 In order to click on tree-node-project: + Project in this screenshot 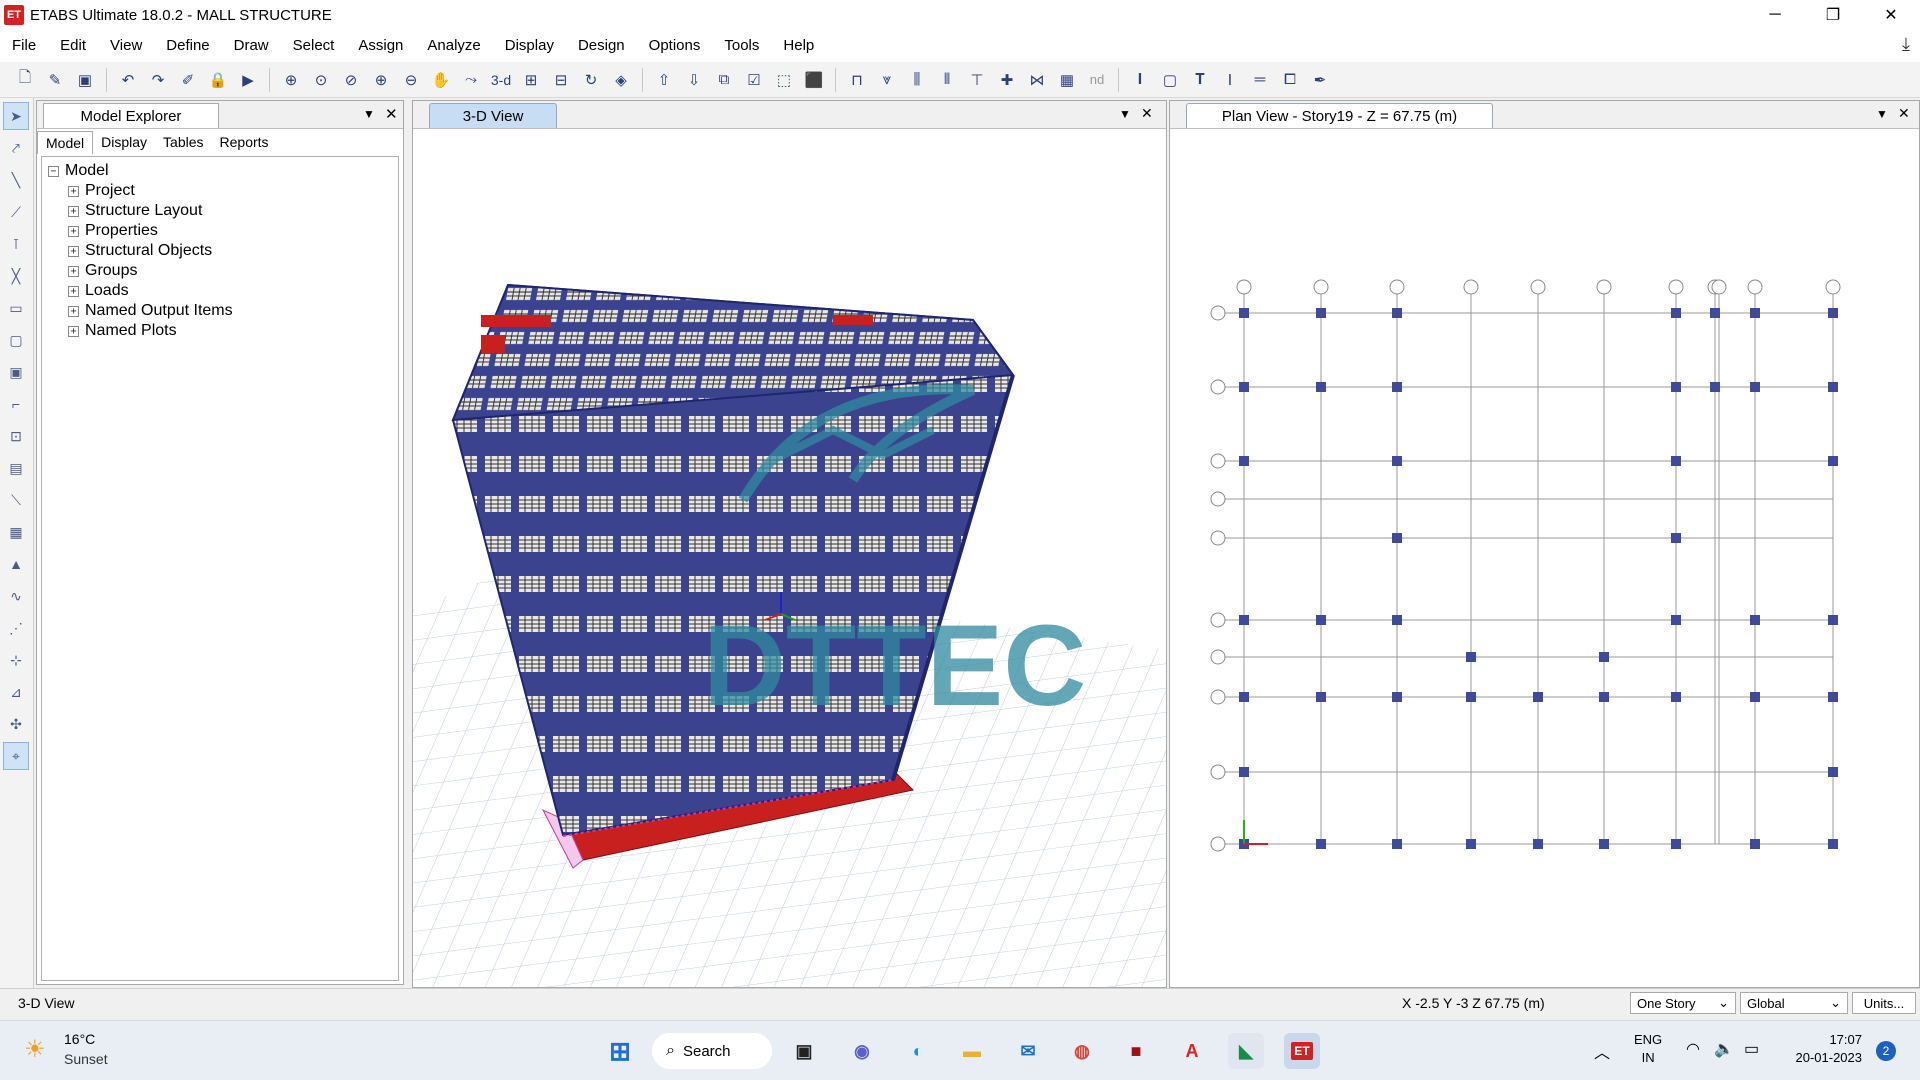, I will do `click(233, 191)`.